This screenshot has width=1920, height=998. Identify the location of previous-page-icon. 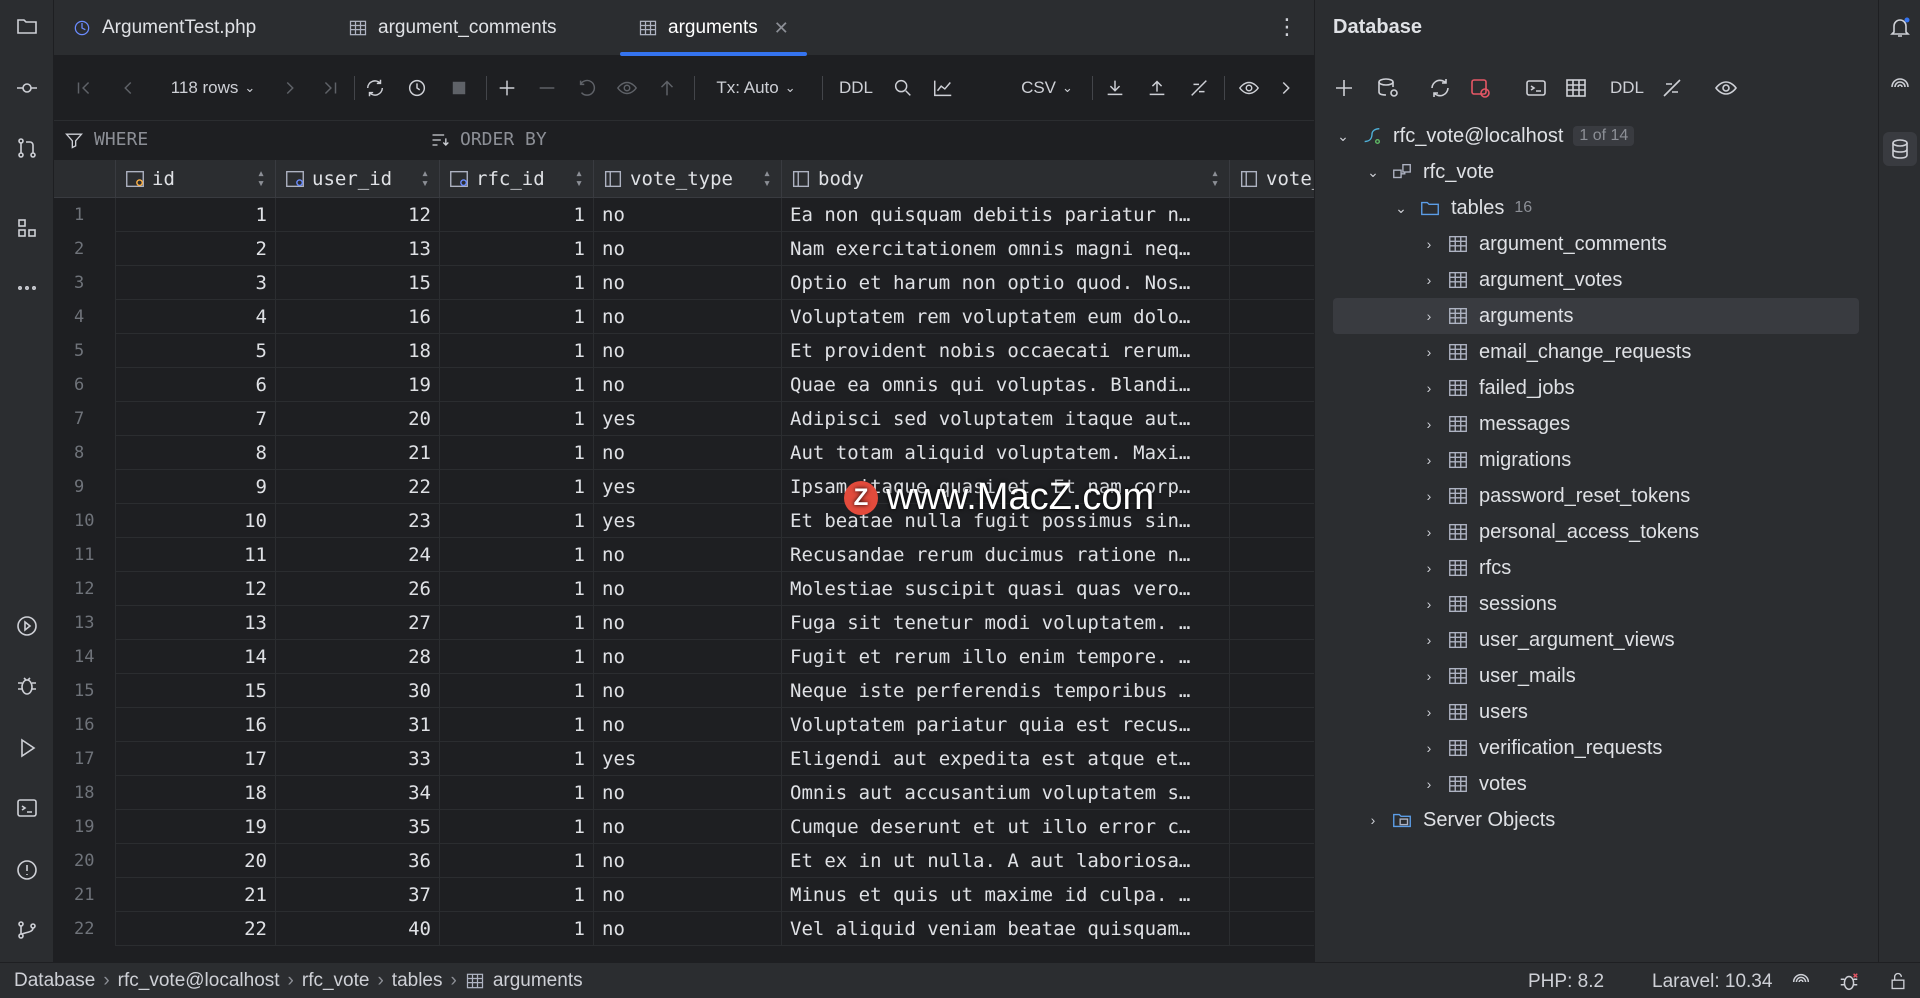
(128, 88).